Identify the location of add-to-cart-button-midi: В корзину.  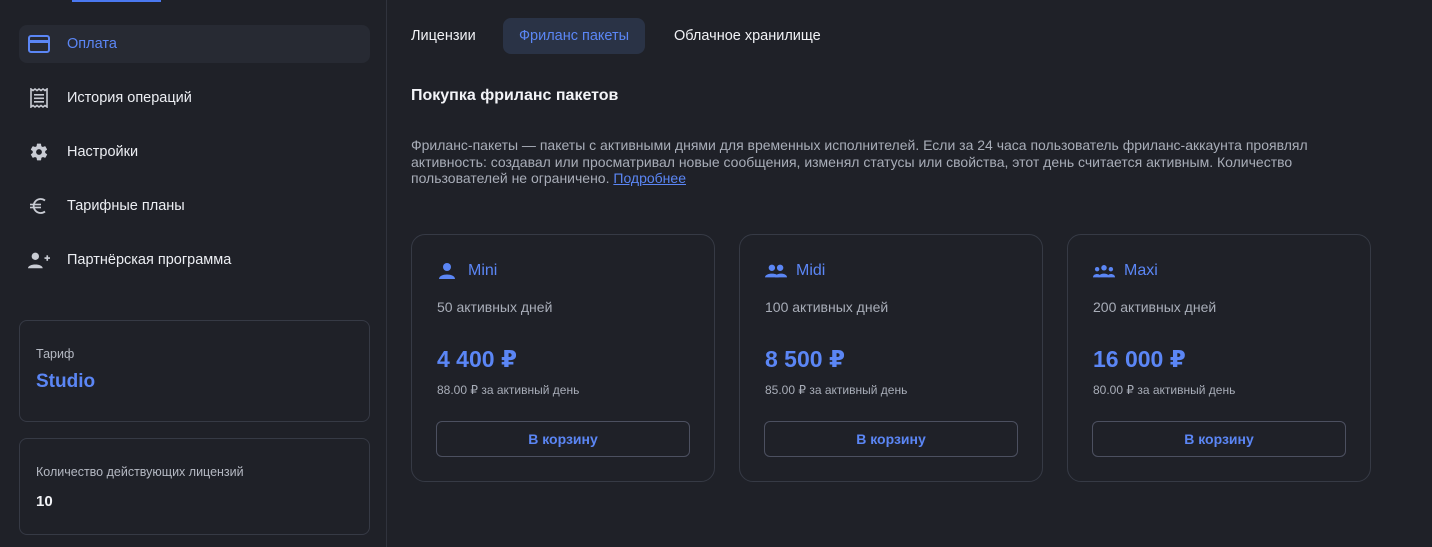
(891, 439).